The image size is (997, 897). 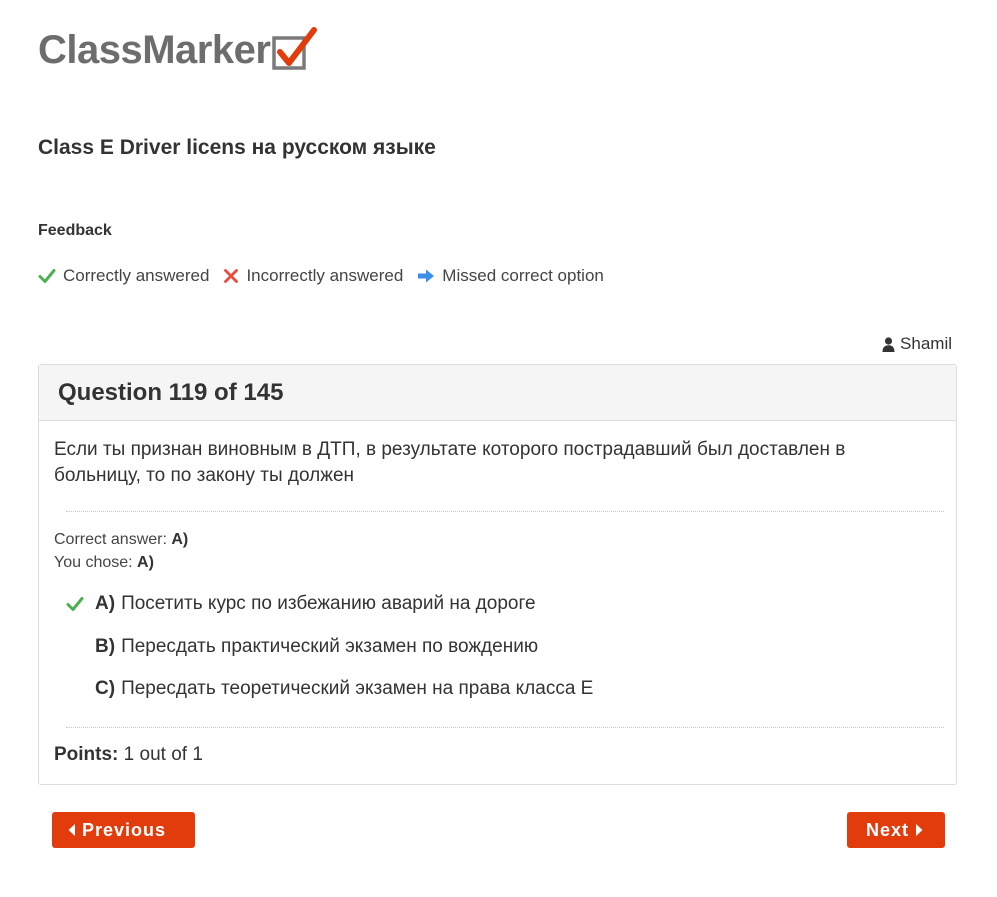 What do you see at coordinates (86, 754) in the screenshot?
I see `points-label: Points:` at bounding box center [86, 754].